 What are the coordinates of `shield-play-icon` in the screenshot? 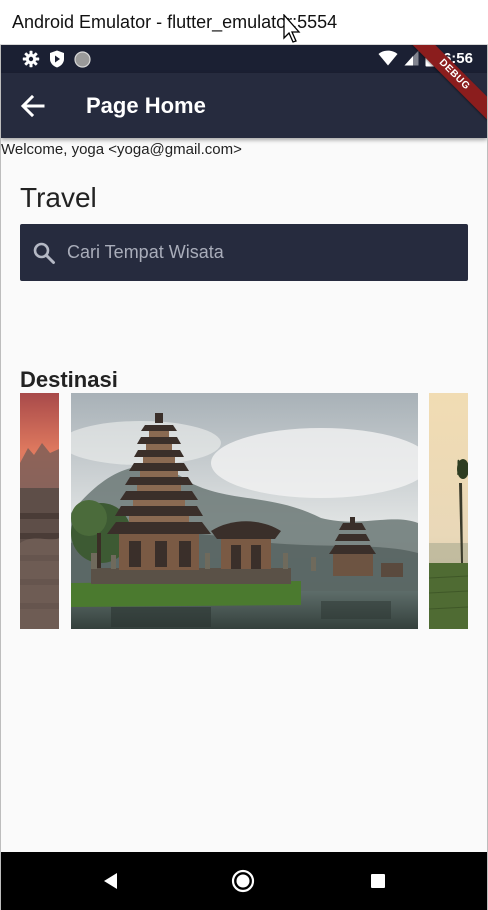 It's located at (57, 59).